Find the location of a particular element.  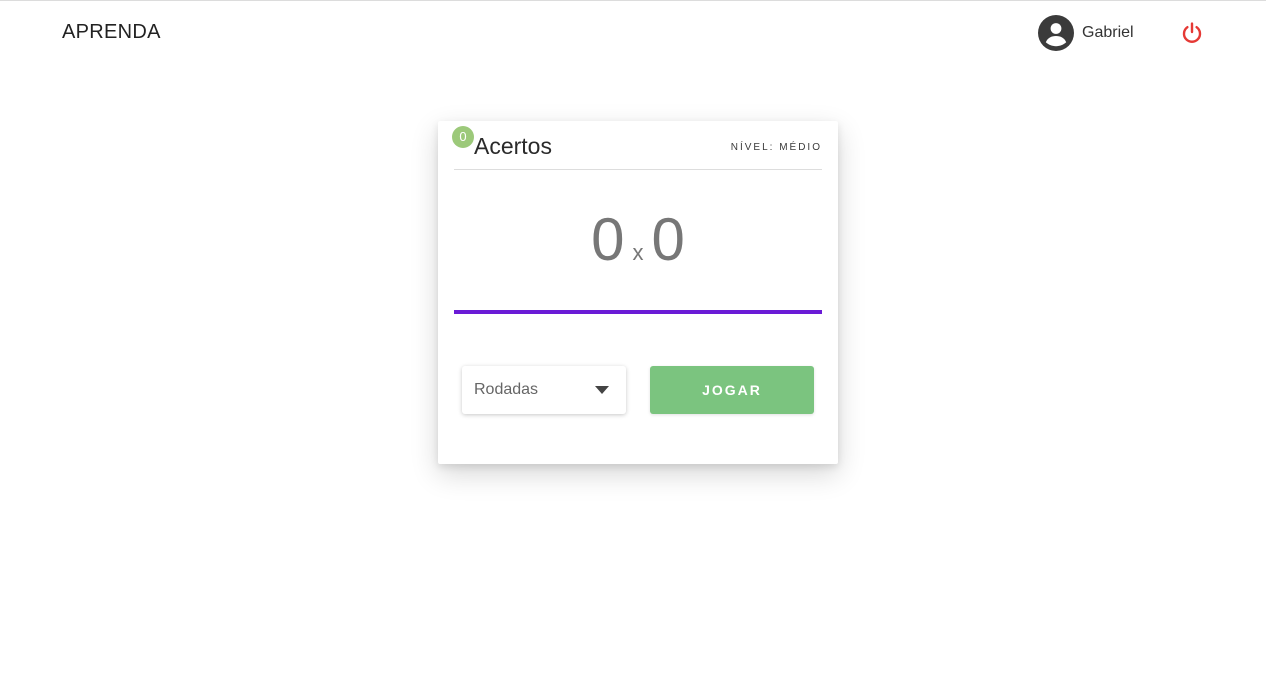

user-menu: Gabriel is located at coordinates (1086, 33).